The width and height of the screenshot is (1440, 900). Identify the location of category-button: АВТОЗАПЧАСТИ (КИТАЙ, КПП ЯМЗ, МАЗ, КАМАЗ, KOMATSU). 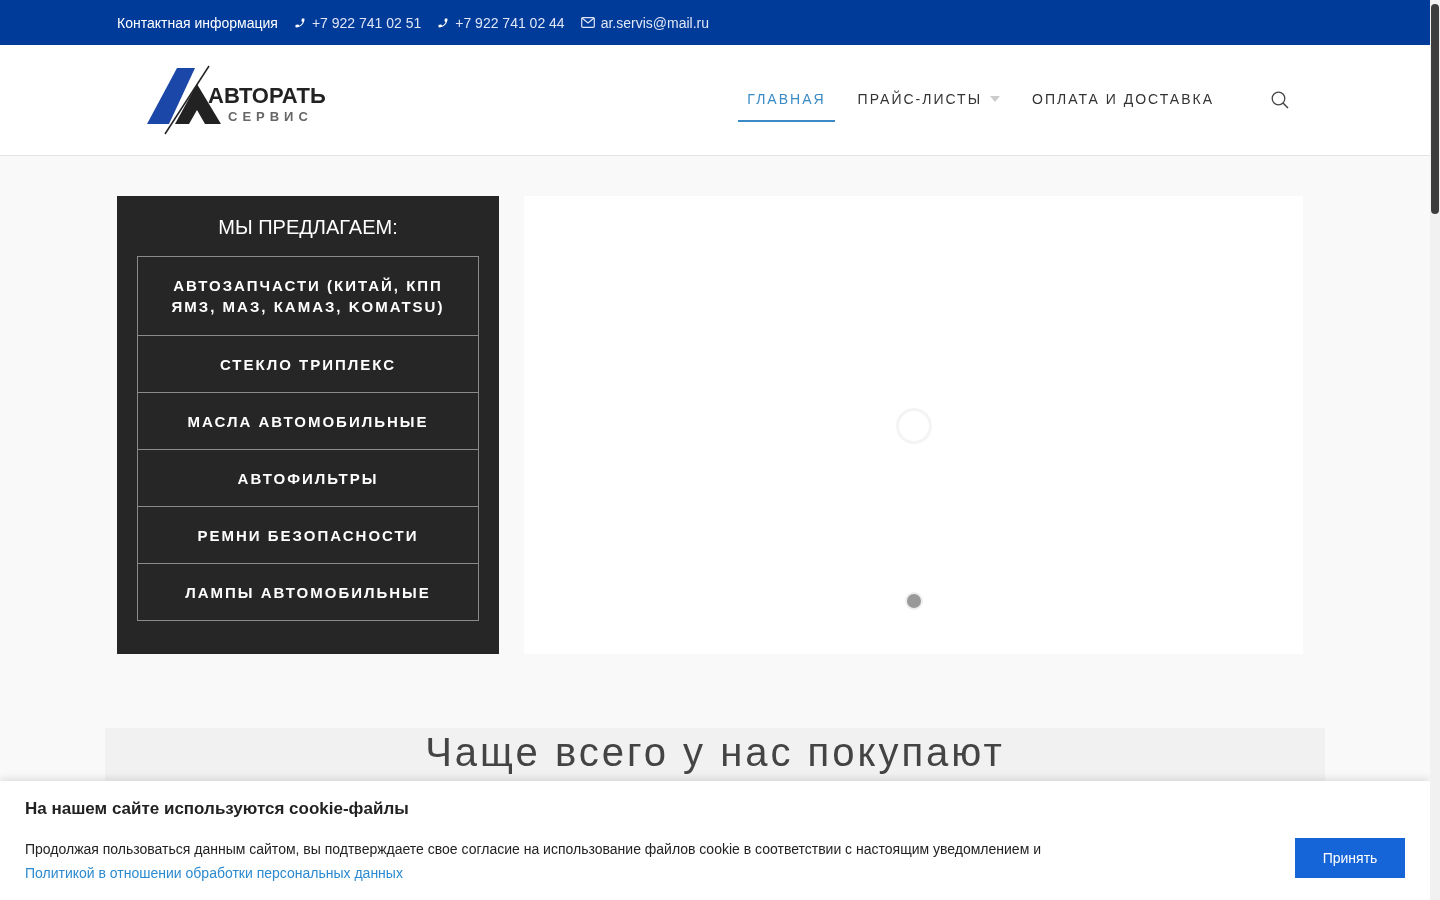
(308, 296).